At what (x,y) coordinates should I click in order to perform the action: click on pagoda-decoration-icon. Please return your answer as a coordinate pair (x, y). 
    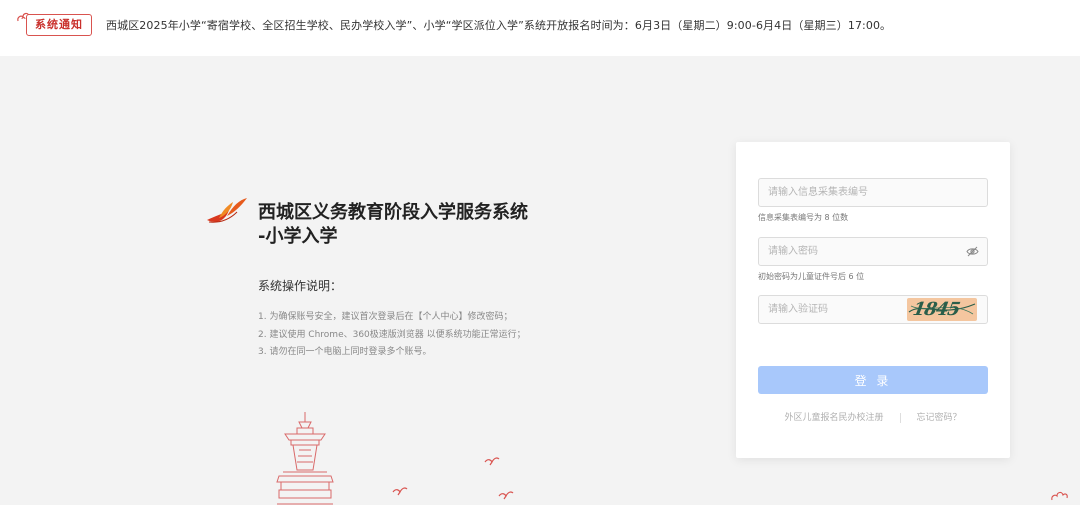
    Looking at the image, I should click on (305, 458).